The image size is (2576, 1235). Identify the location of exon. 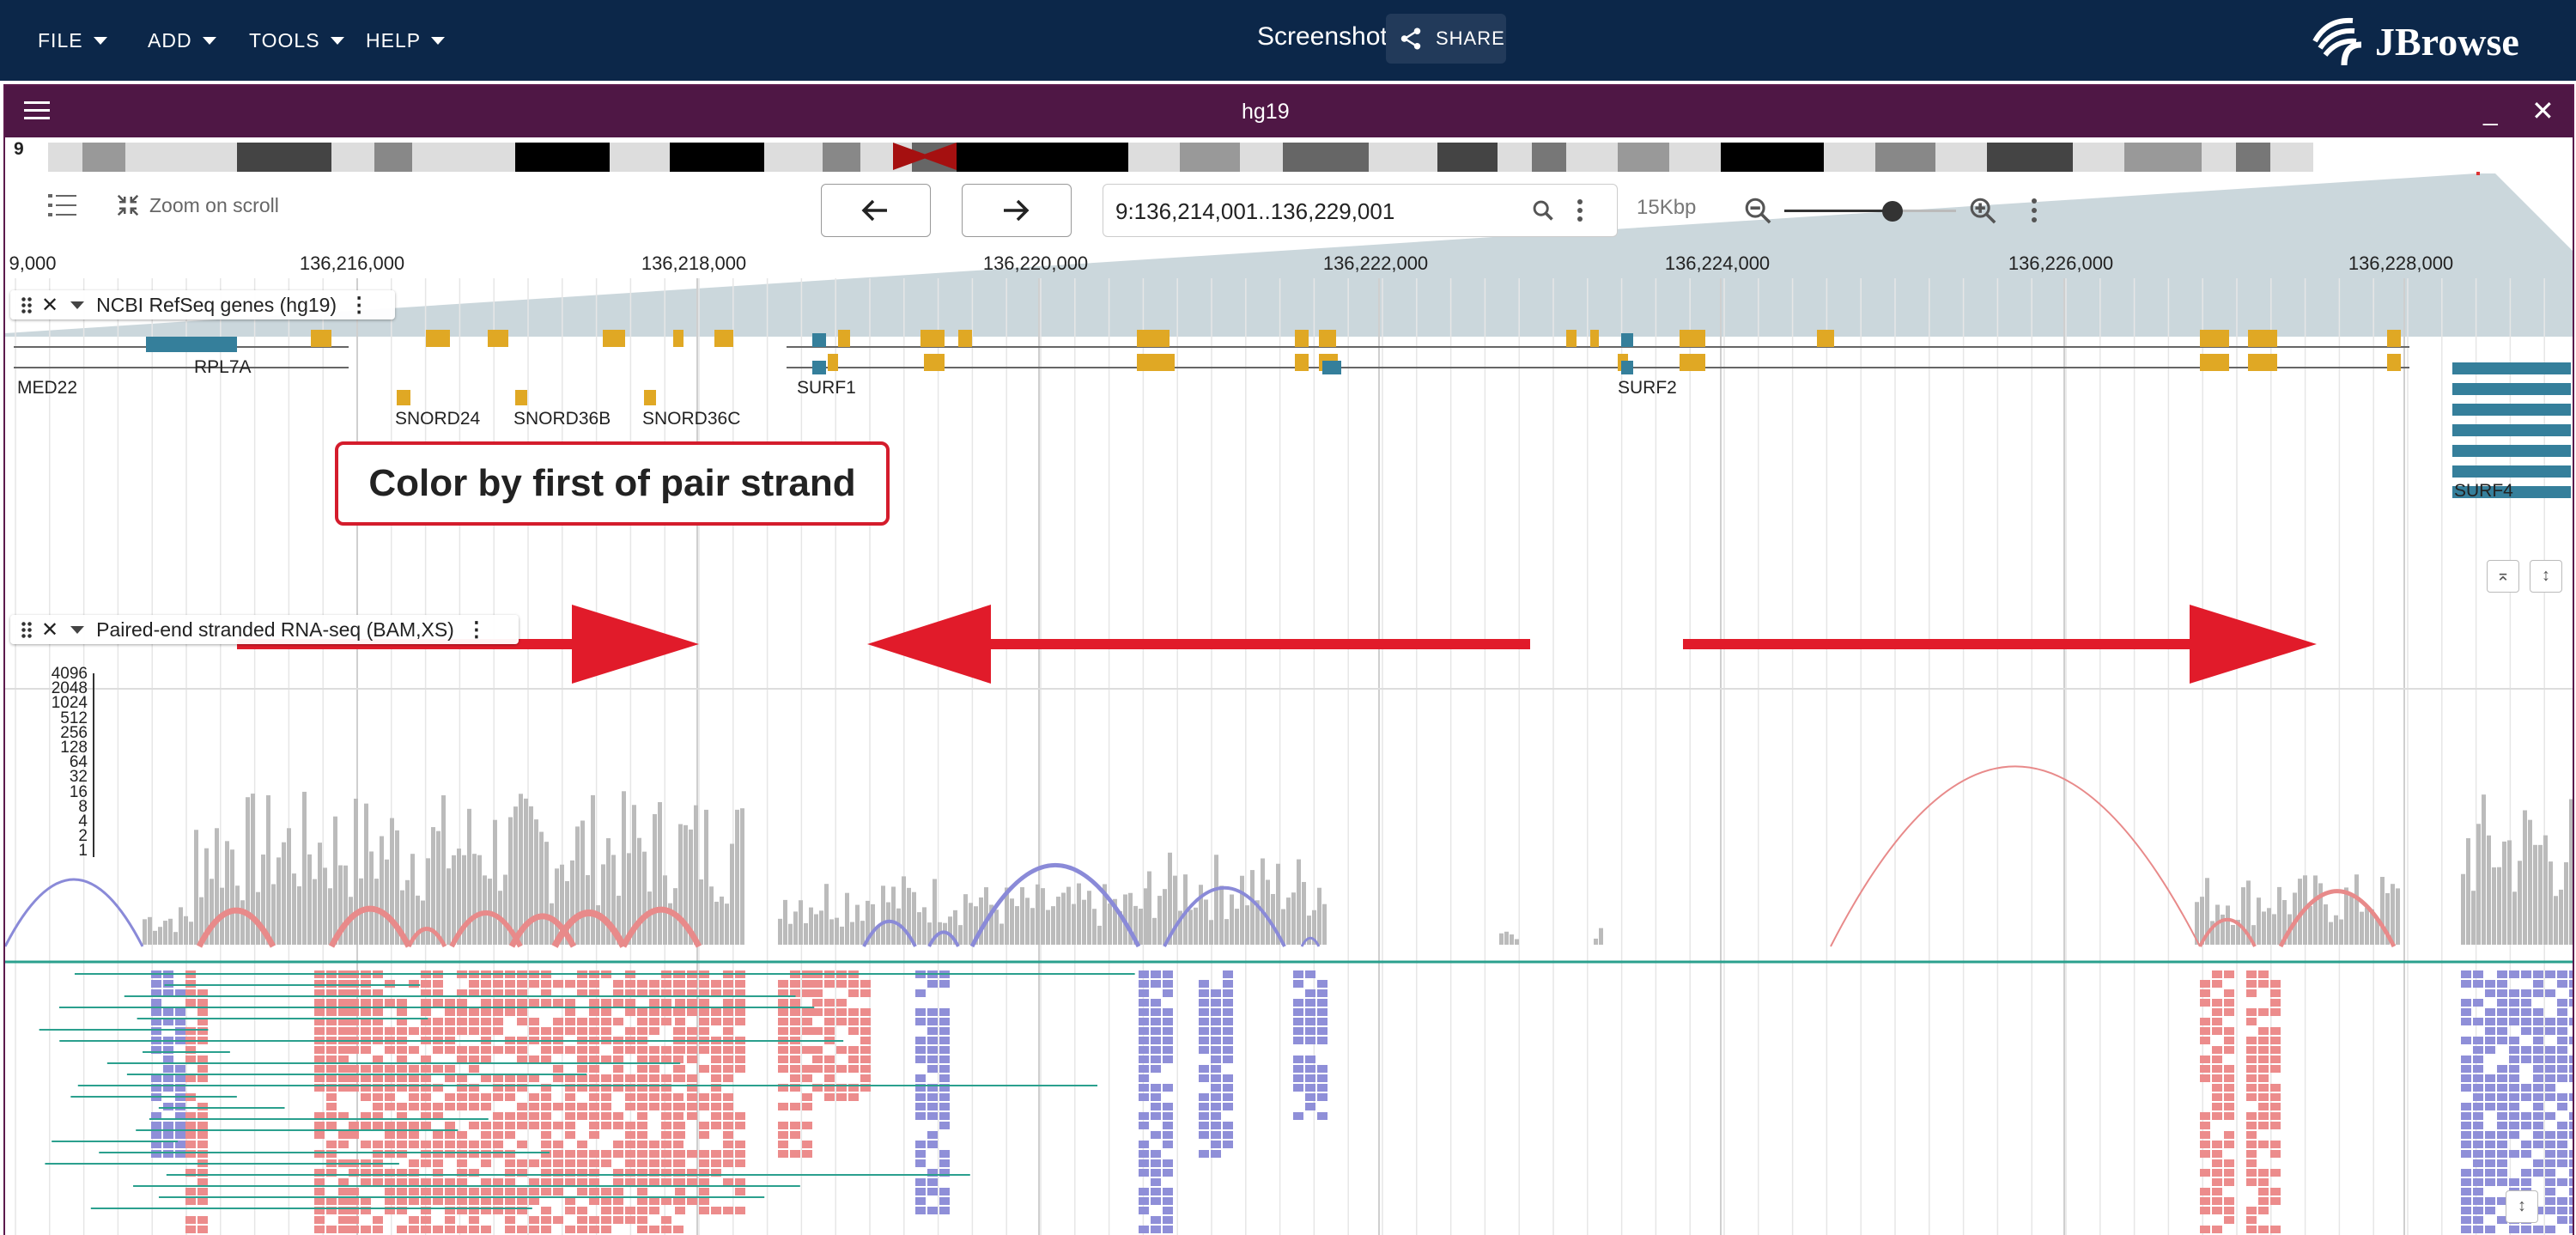
(1572, 338).